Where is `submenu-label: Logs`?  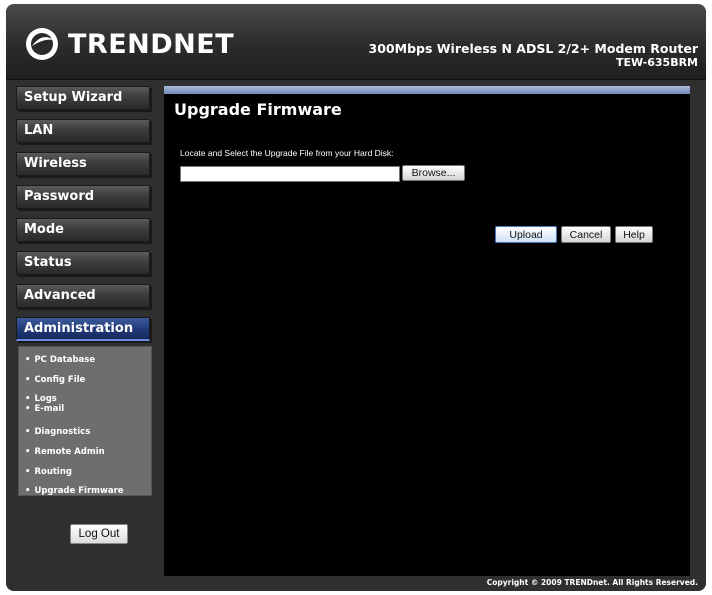 submenu-label: Logs is located at coordinates (45, 399).